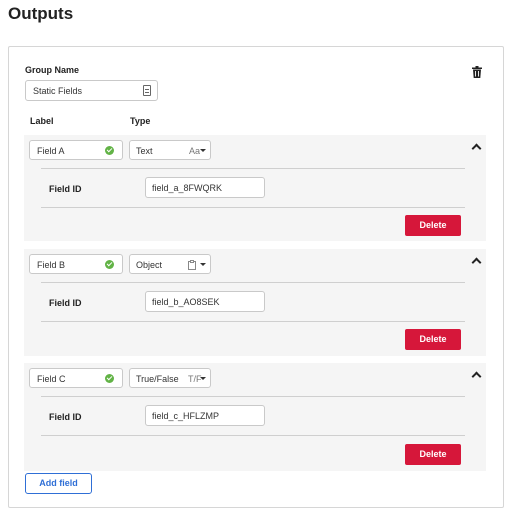  I want to click on field-label-input: Field A, so click(76, 150).